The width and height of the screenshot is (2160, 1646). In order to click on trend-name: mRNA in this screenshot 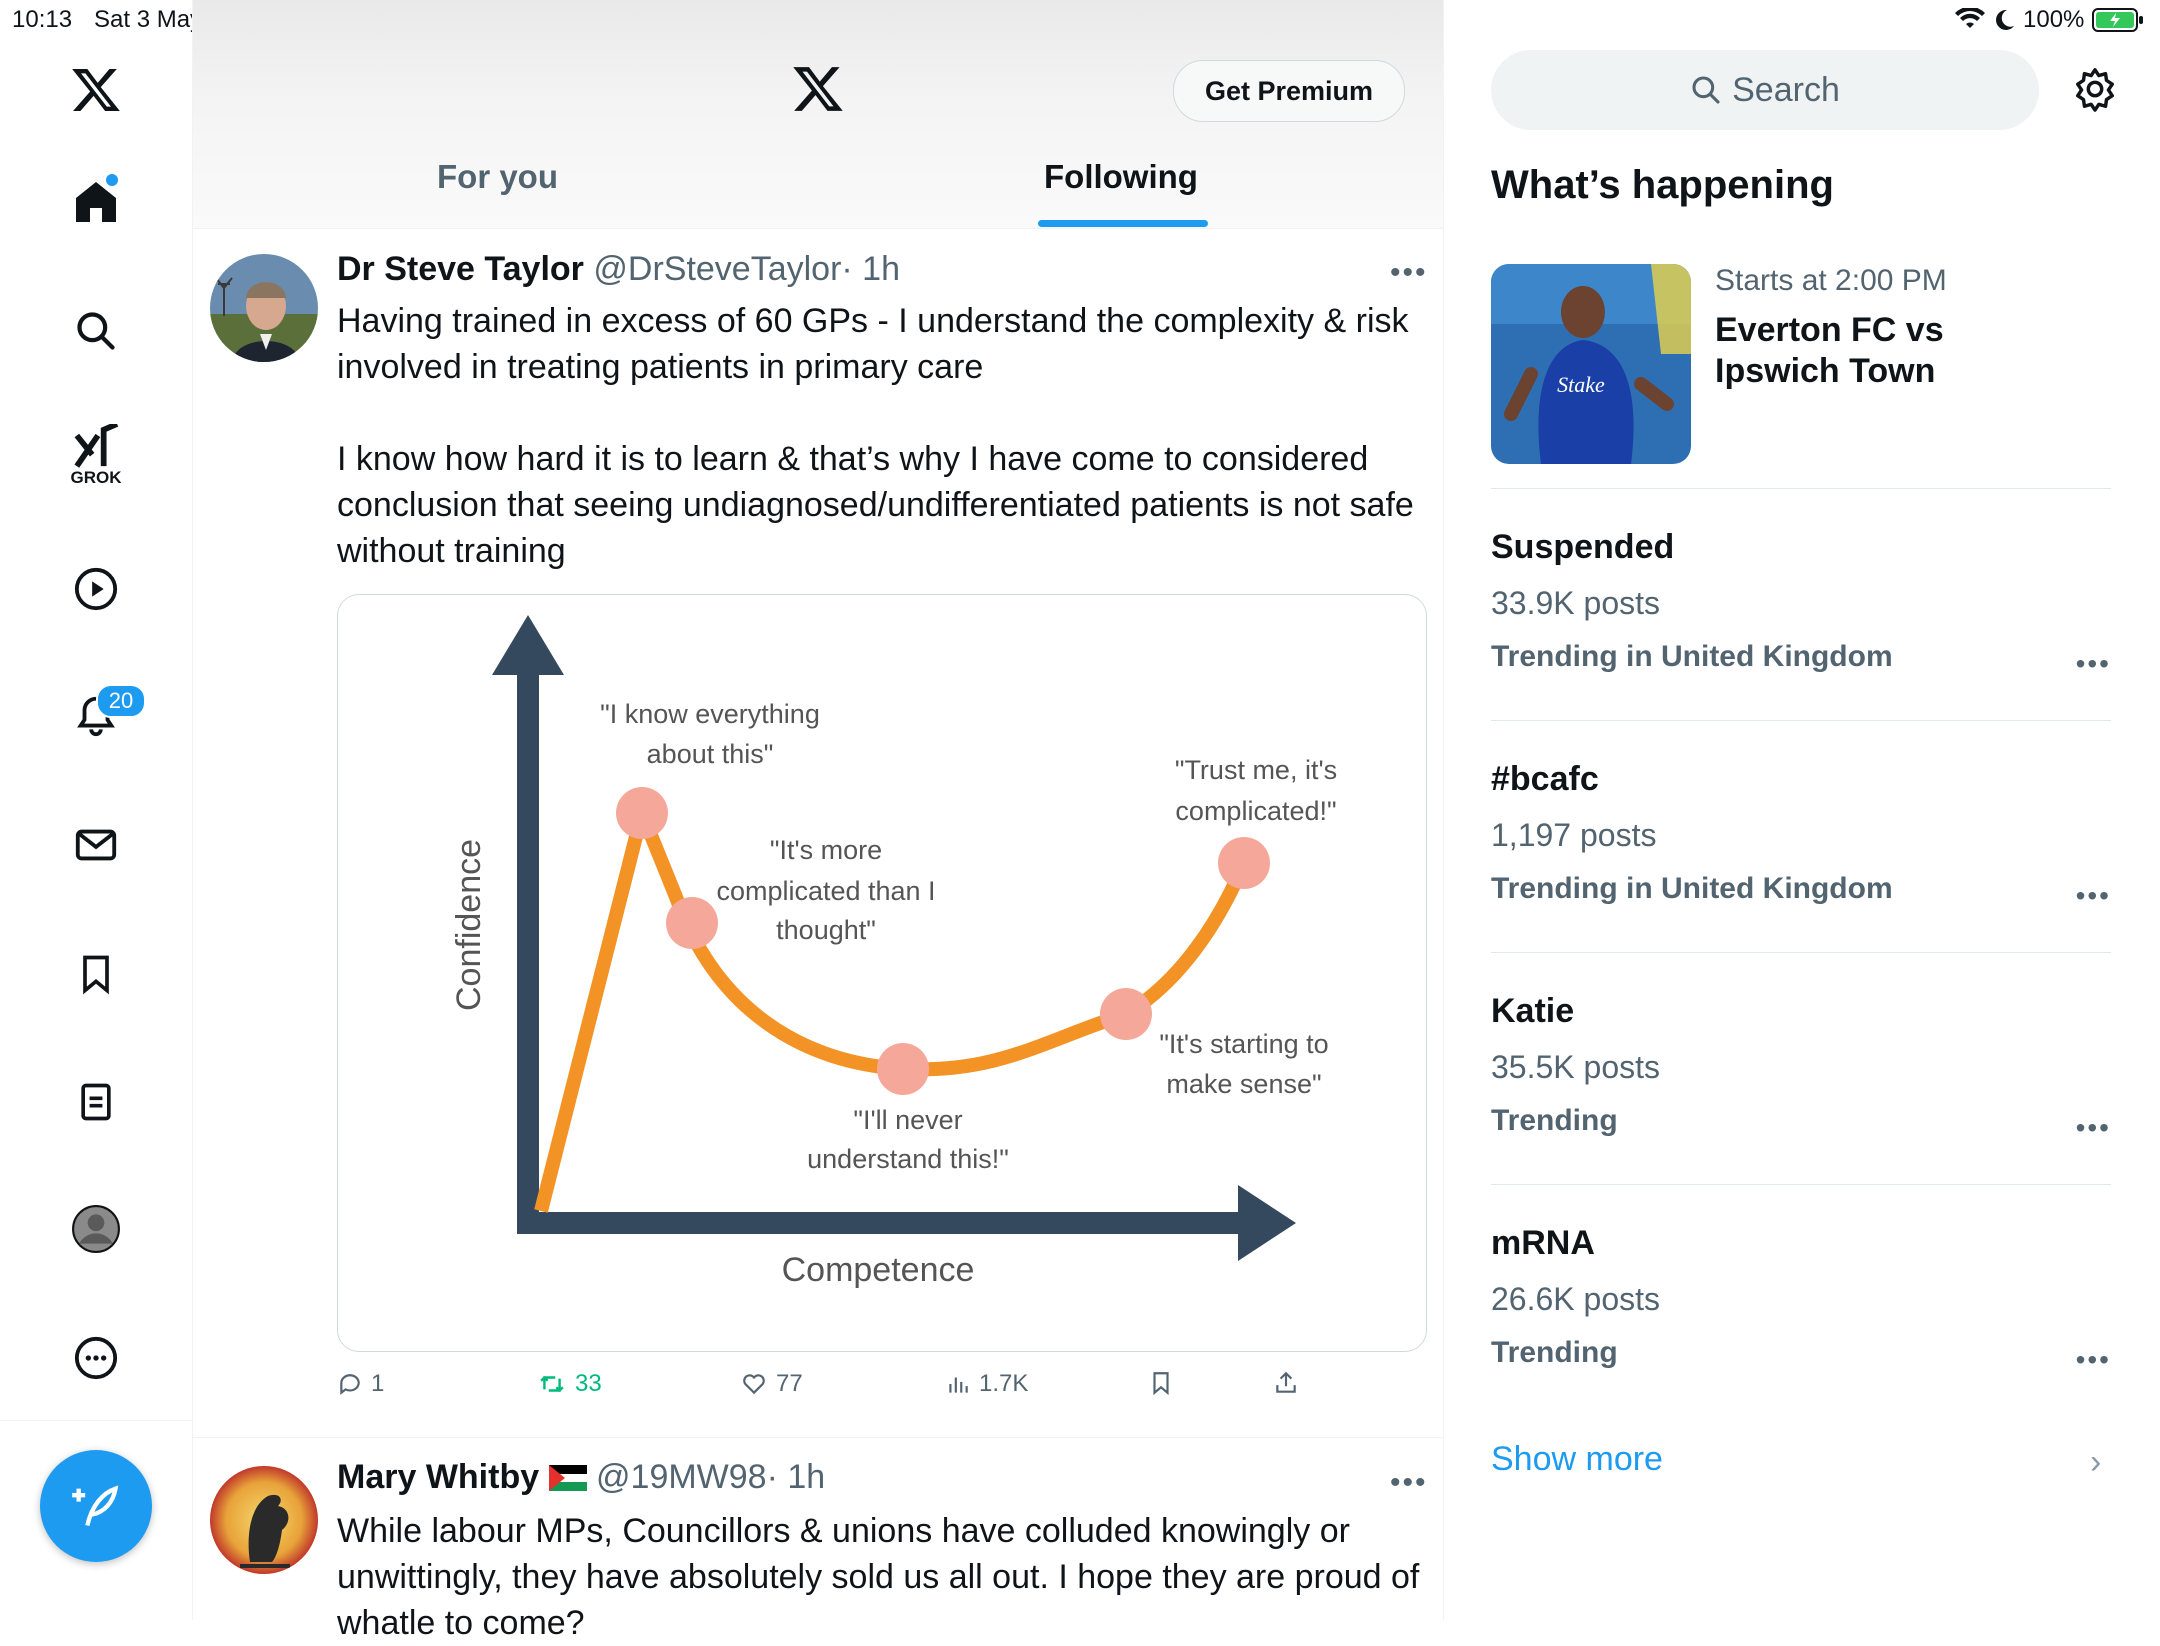, I will do `click(1543, 1243)`.